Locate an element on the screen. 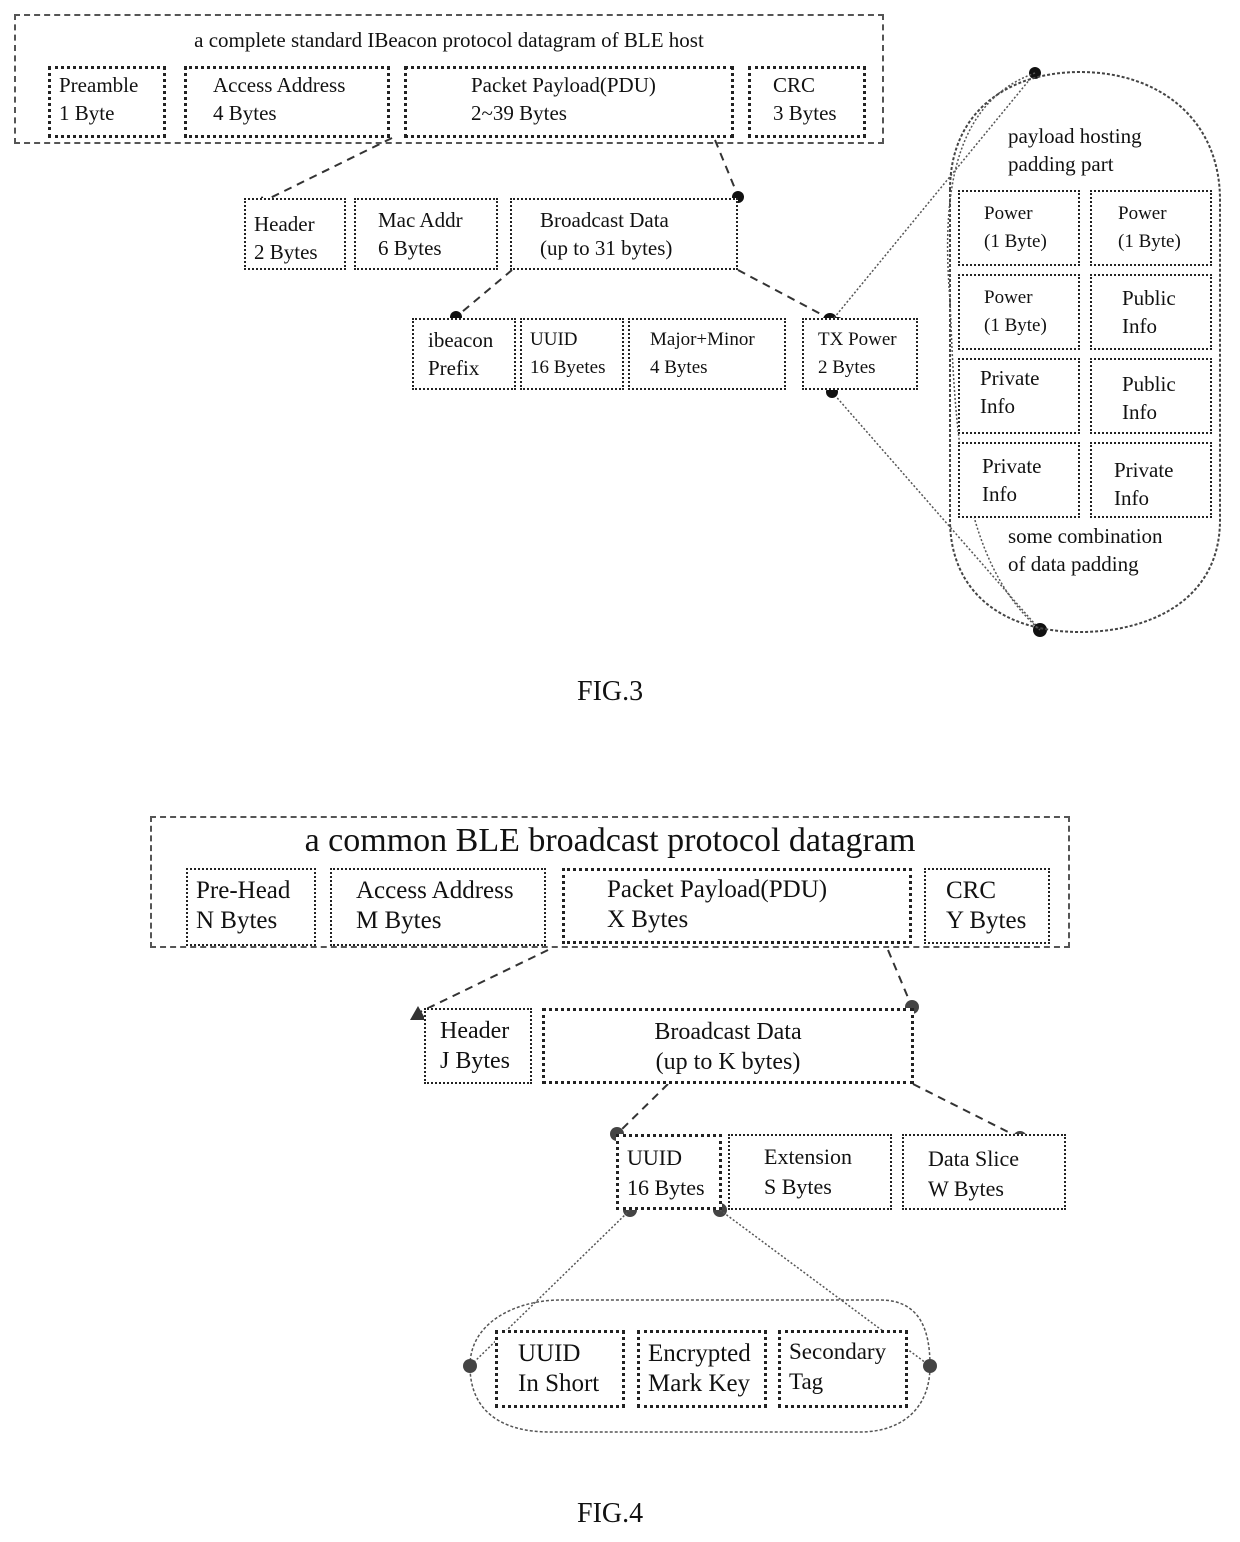 The height and width of the screenshot is (1542, 1240). cell-line1: Power is located at coordinates (1142, 213).